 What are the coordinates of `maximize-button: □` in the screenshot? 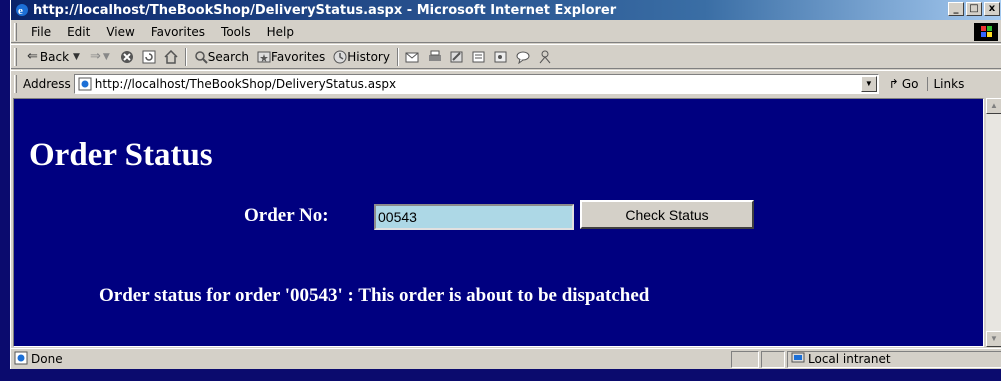 It's located at (974, 9).